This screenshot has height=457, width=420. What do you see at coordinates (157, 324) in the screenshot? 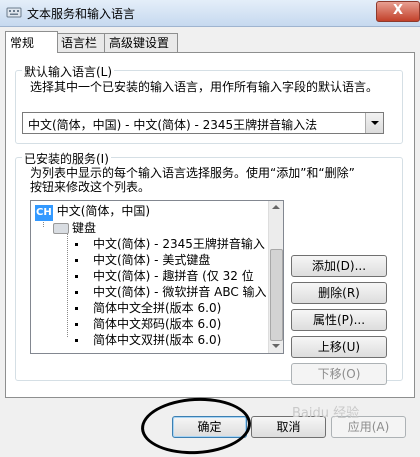
I see `list-item: 简体中文郑码(版本 6.0)` at bounding box center [157, 324].